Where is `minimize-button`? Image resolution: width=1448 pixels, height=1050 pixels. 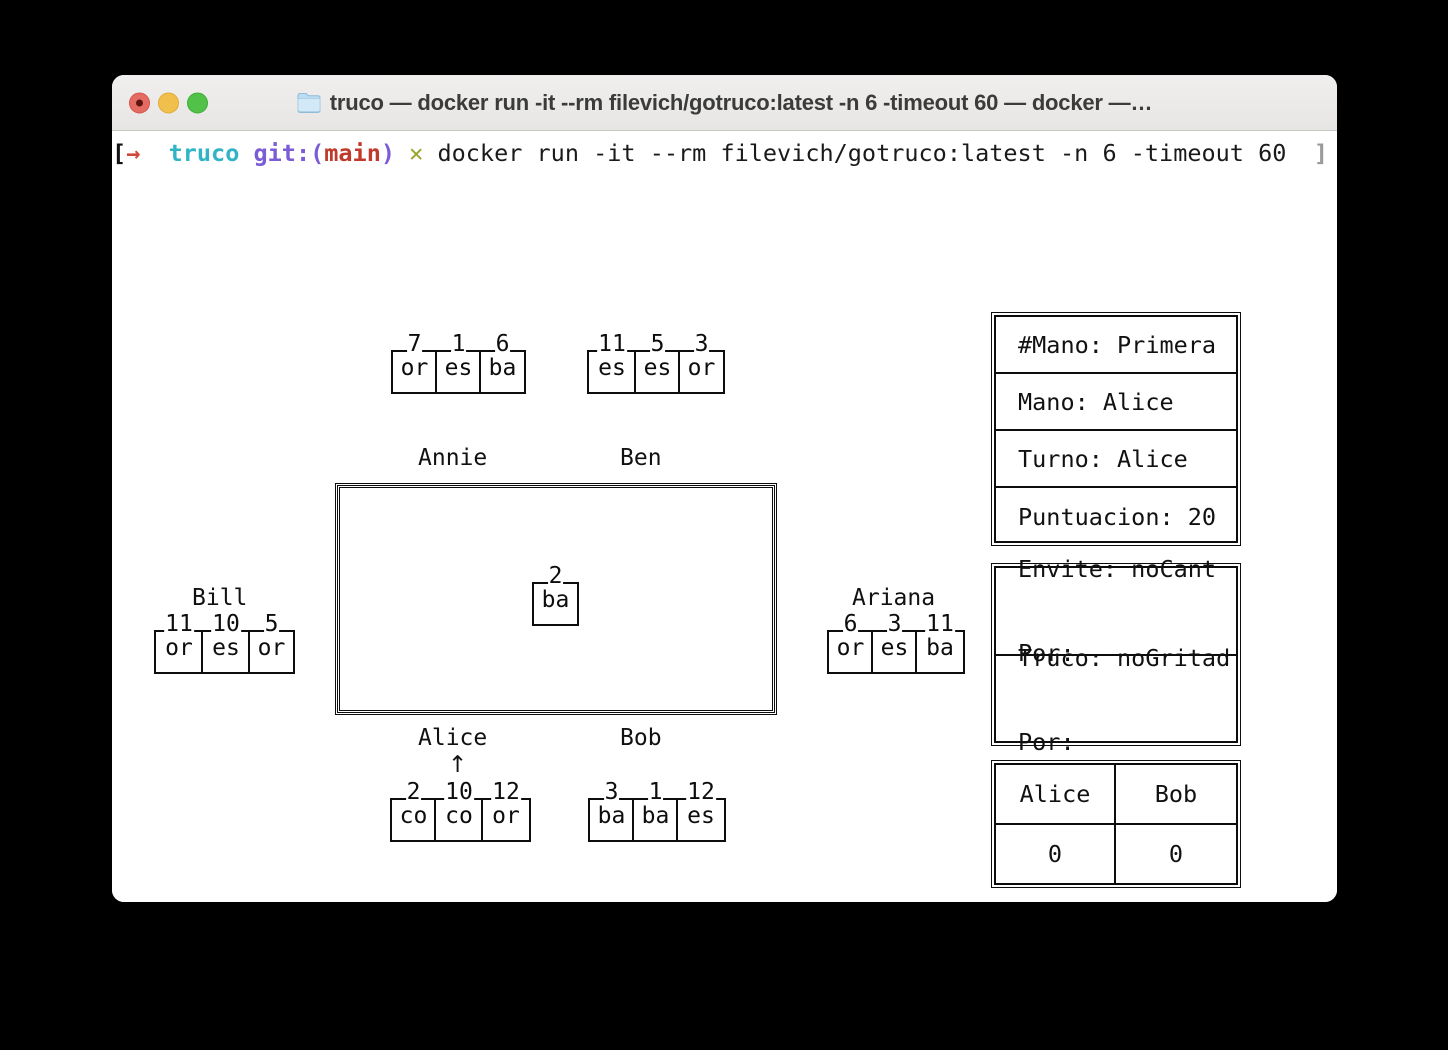
minimize-button is located at coordinates (168, 102).